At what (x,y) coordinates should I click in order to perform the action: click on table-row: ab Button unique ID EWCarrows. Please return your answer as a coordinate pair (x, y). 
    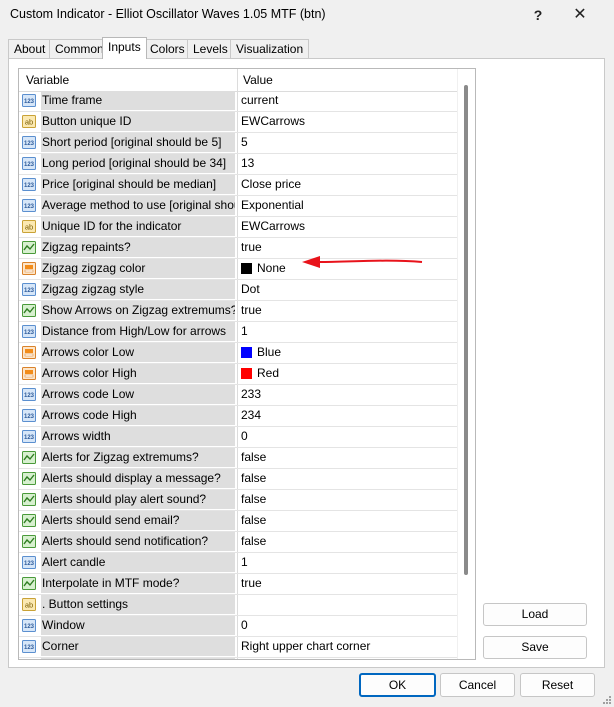
    Looking at the image, I should click on (238, 122).